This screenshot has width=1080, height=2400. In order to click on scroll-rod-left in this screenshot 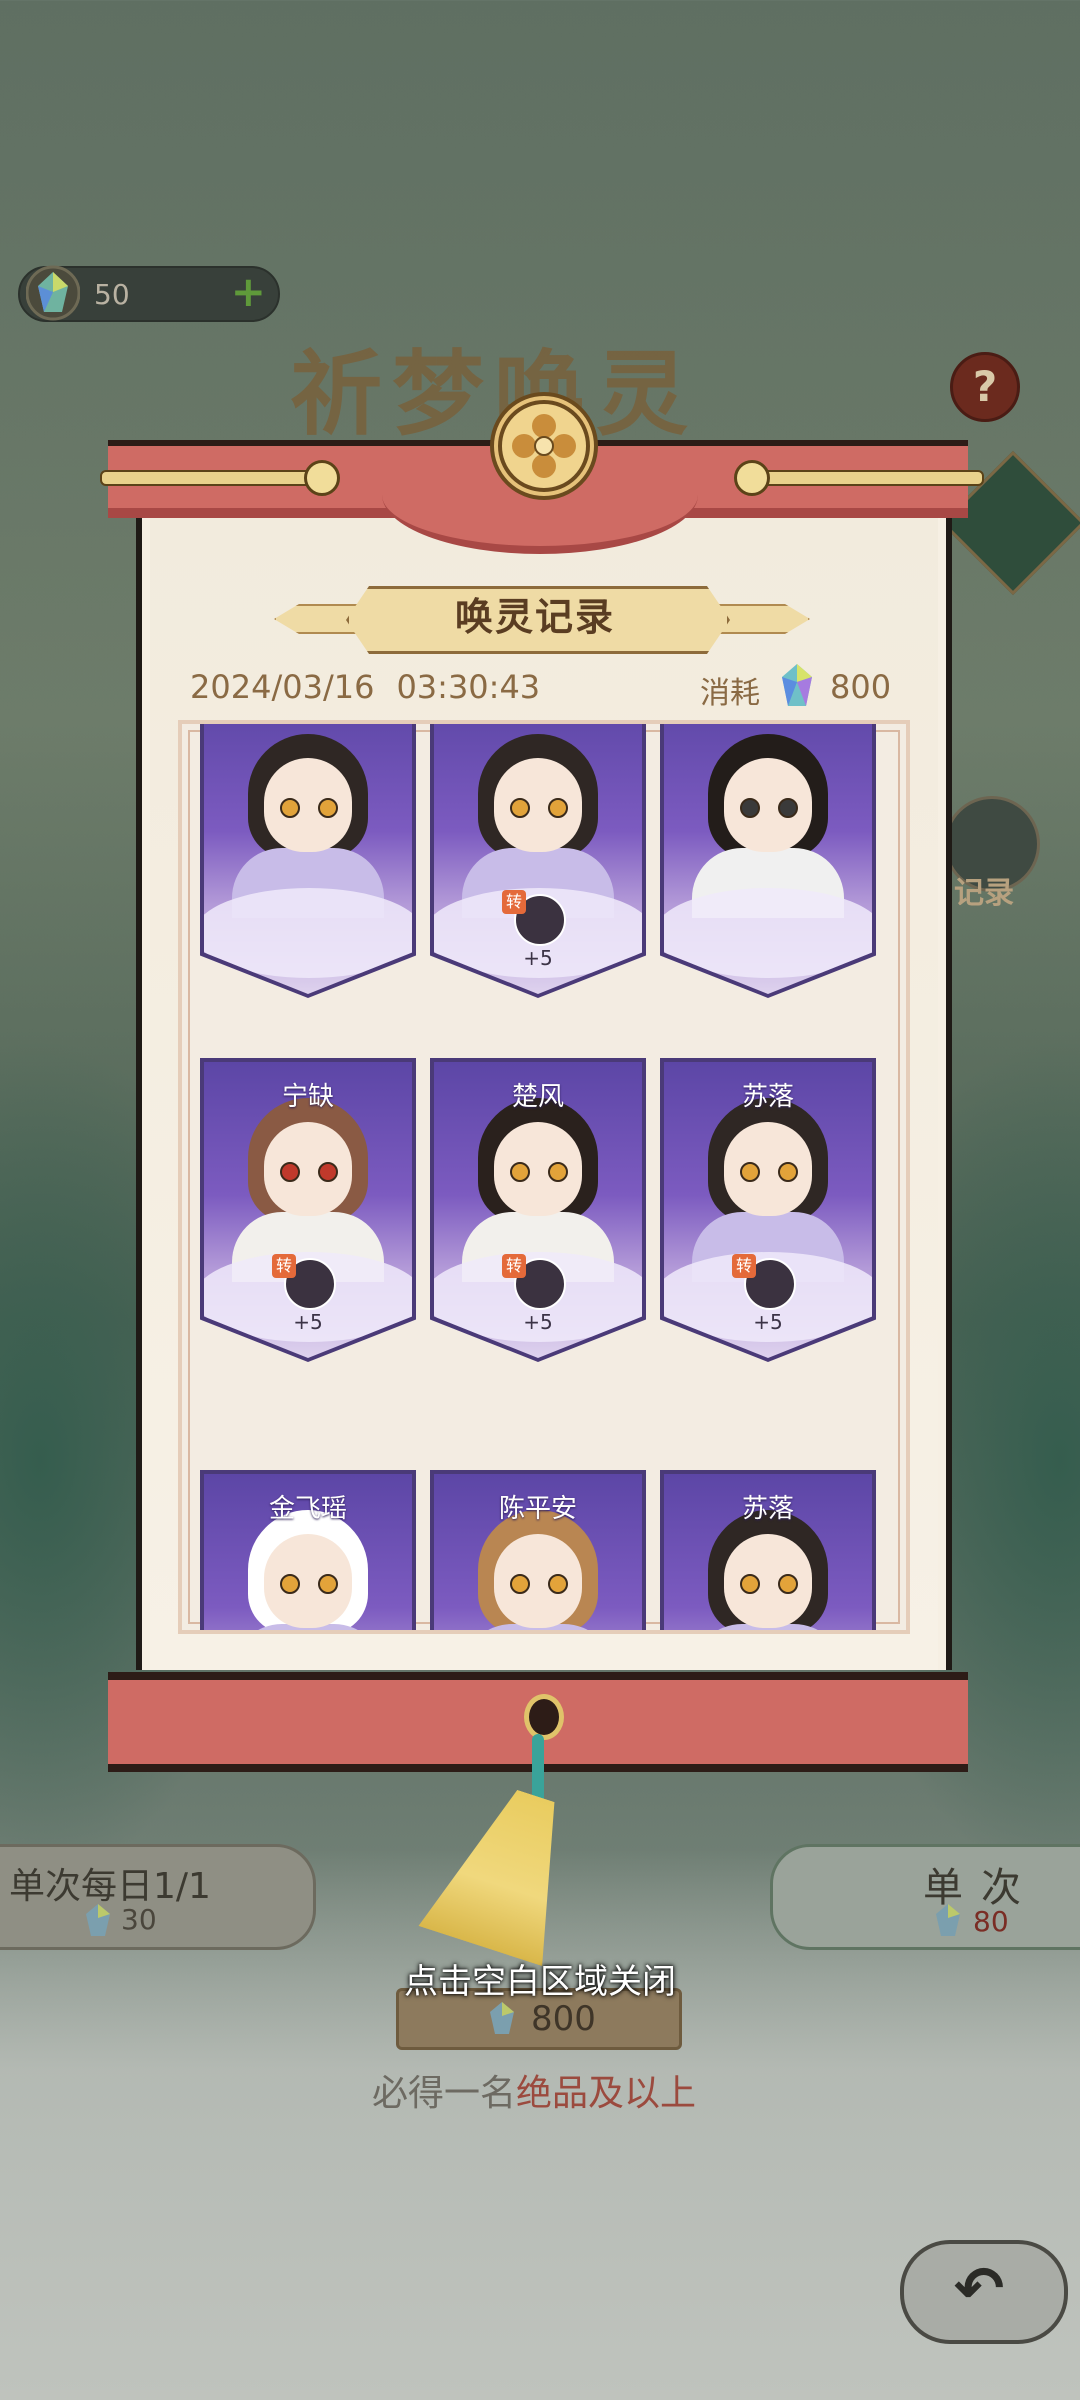, I will do `click(216, 478)`.